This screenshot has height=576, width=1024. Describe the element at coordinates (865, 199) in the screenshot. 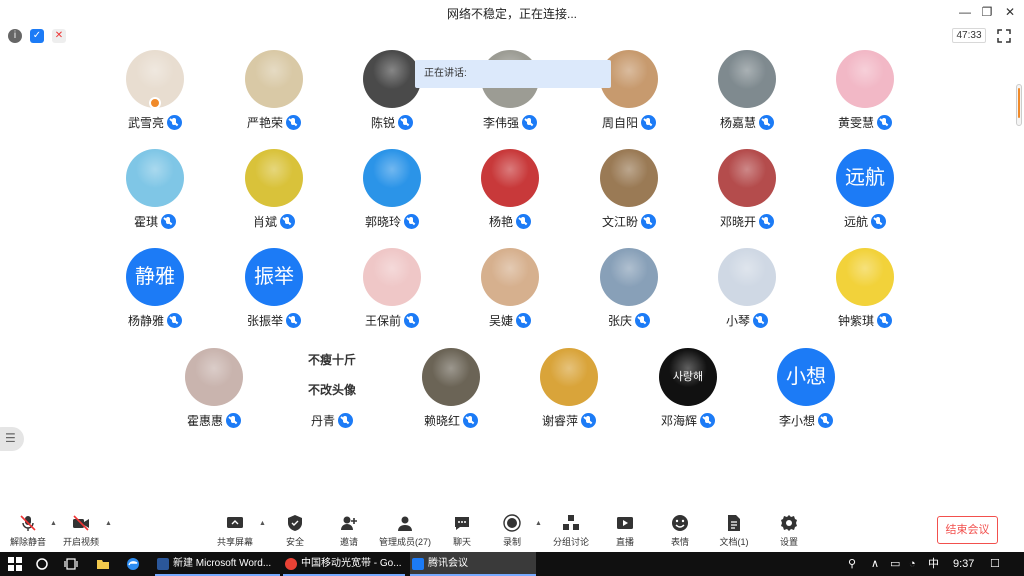

I see `participant-tile: 远航 远航` at that location.